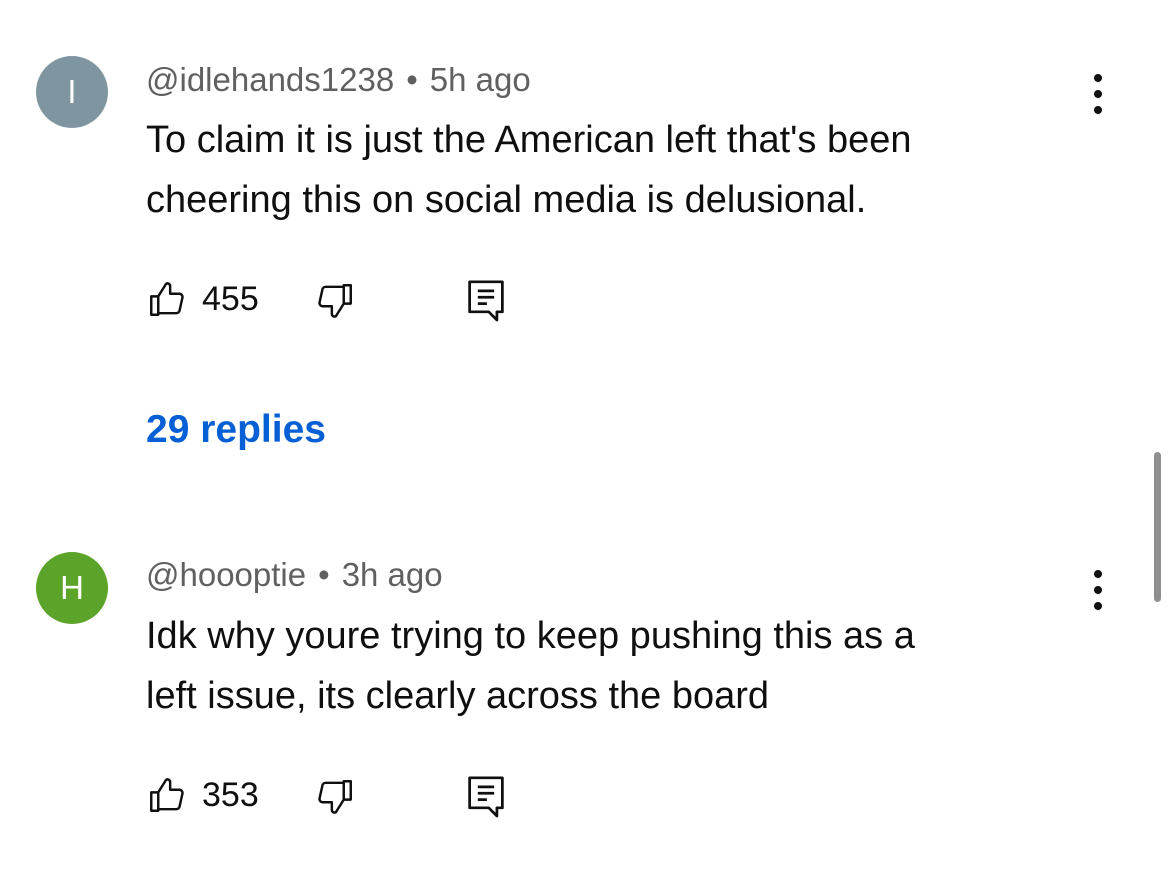  I want to click on avatar-letter: H, so click(72, 587).